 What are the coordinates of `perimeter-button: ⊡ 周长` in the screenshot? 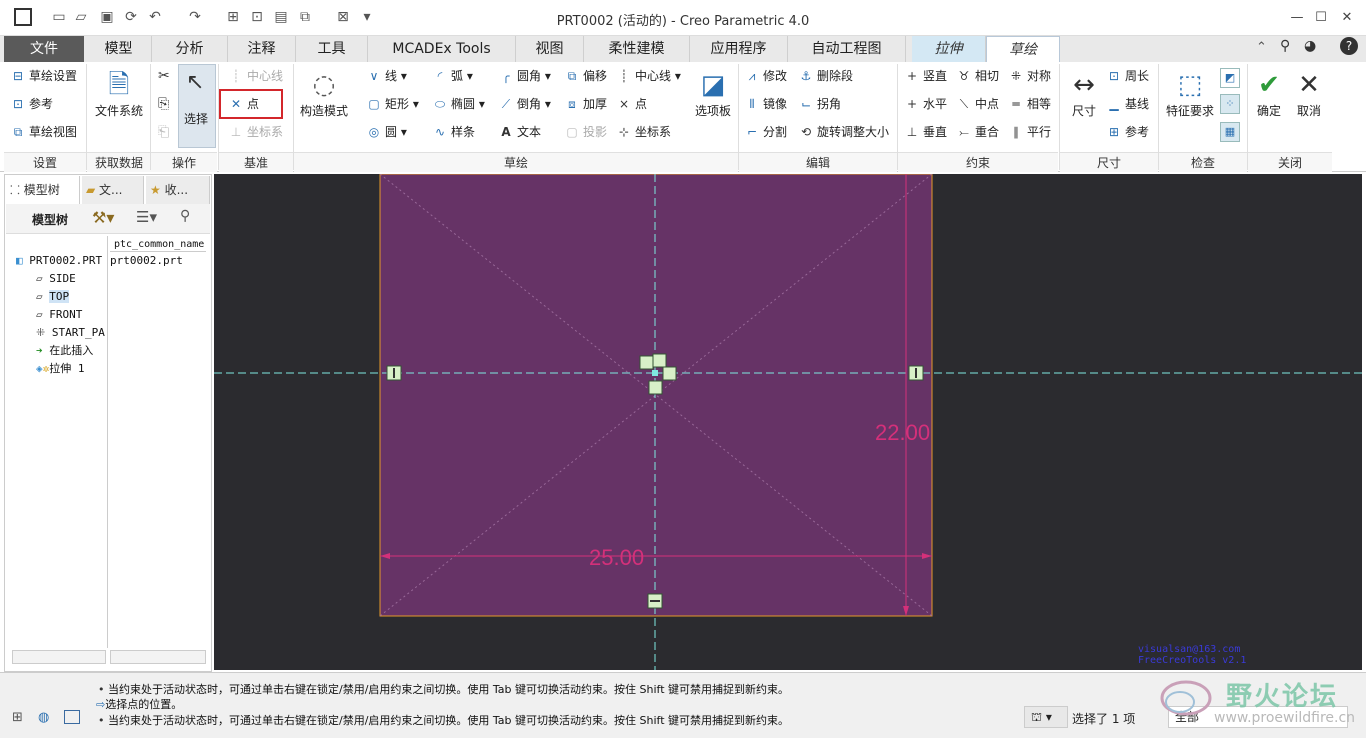 It's located at (1127, 76).